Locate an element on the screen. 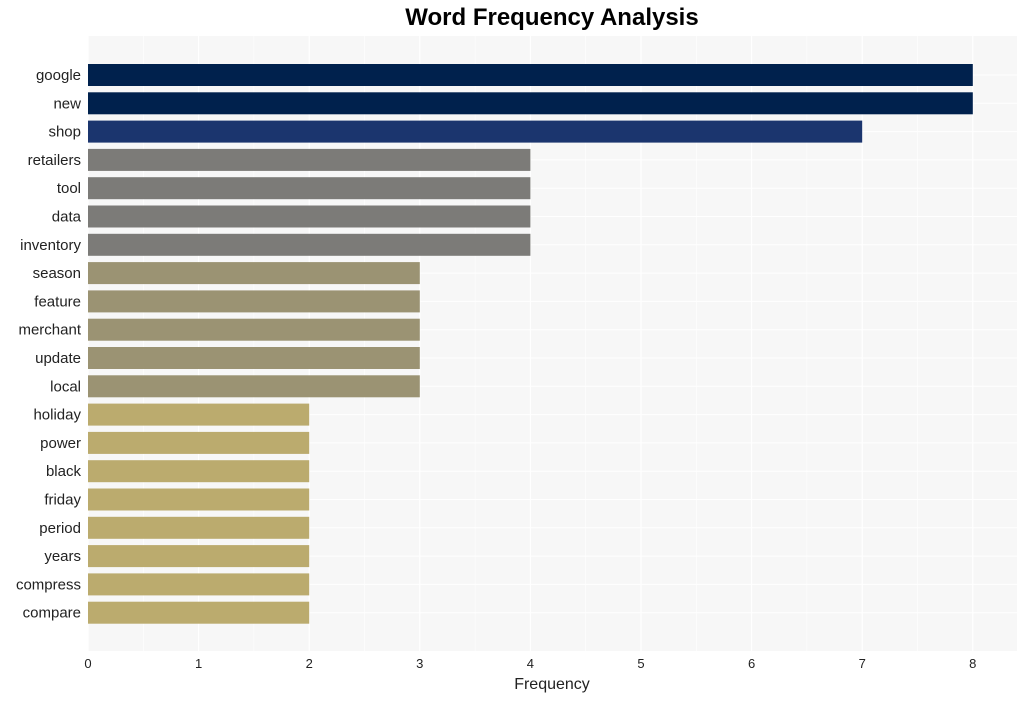  bar-season is located at coordinates (254, 273).